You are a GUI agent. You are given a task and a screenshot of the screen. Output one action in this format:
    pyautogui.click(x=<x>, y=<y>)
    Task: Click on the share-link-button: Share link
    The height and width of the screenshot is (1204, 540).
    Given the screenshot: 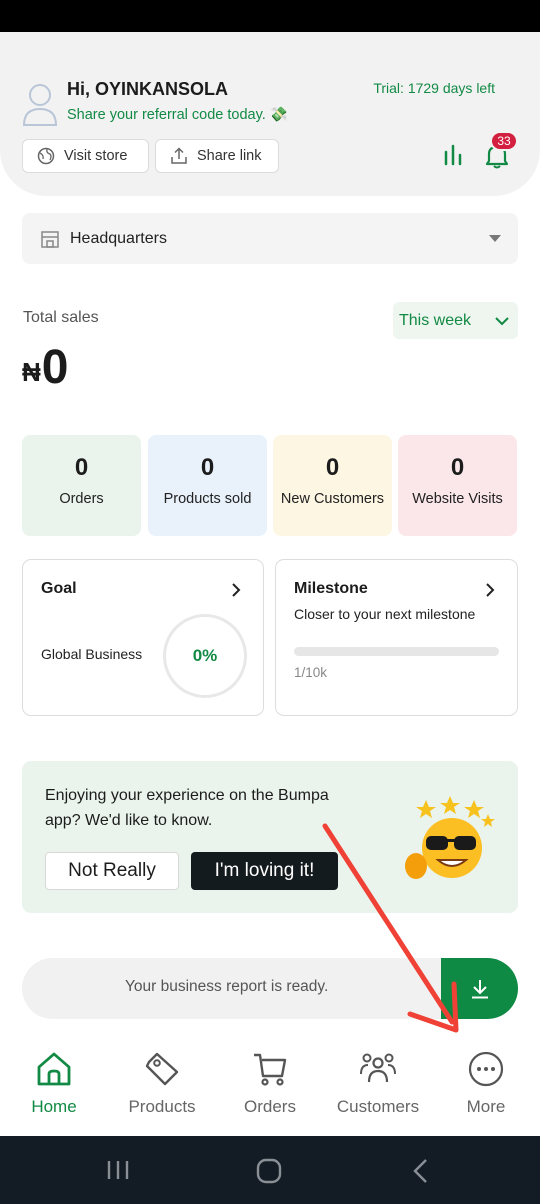 What is the action you would take?
    pyautogui.click(x=217, y=156)
    